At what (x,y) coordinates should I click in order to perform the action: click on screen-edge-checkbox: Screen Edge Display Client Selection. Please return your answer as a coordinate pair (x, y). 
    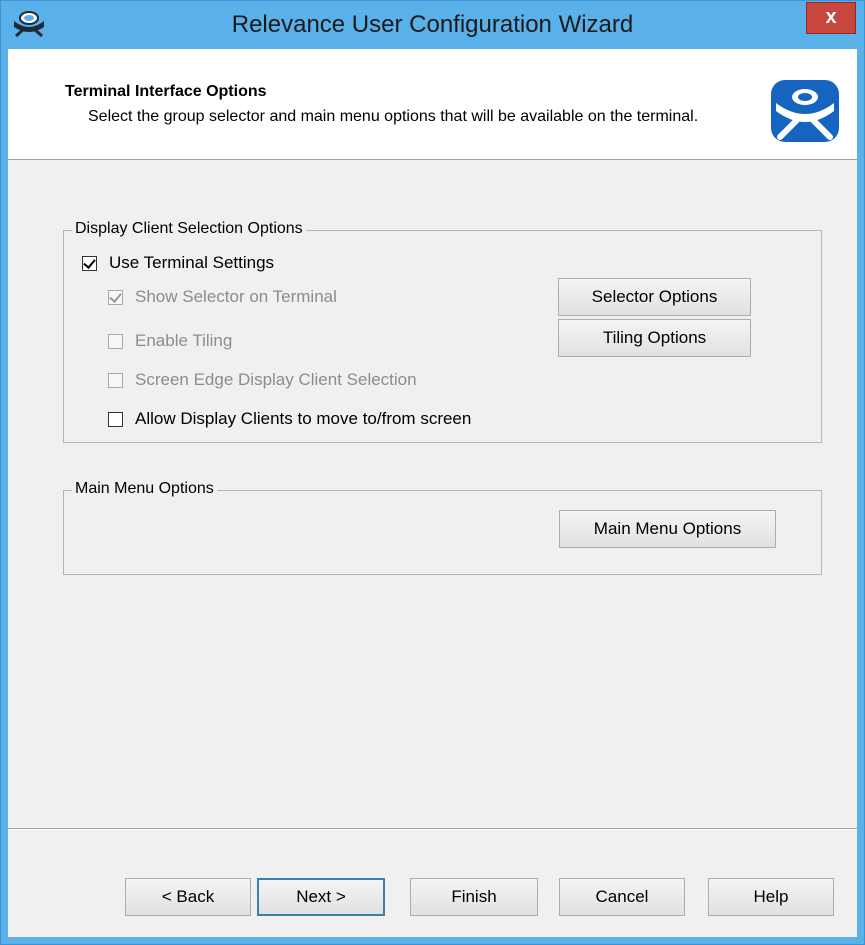
    Looking at the image, I should click on (262, 380).